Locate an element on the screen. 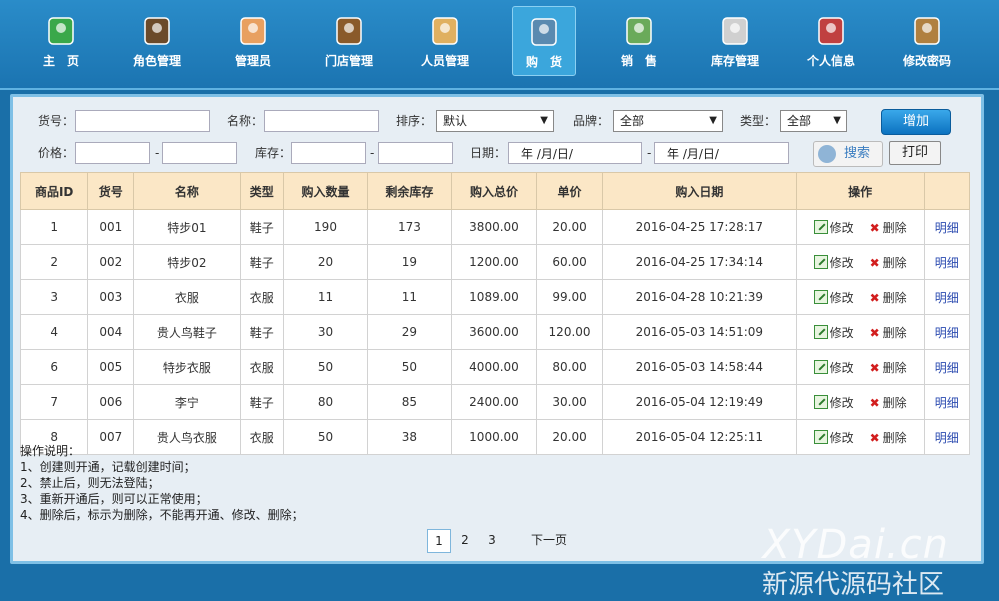  stock-max-input is located at coordinates (415, 153).